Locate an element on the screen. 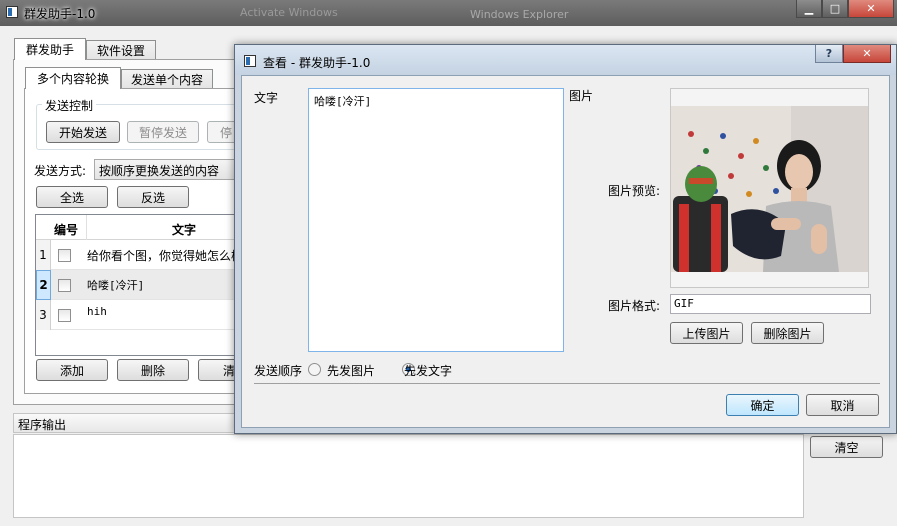  cancel-button: 取消 is located at coordinates (842, 405).